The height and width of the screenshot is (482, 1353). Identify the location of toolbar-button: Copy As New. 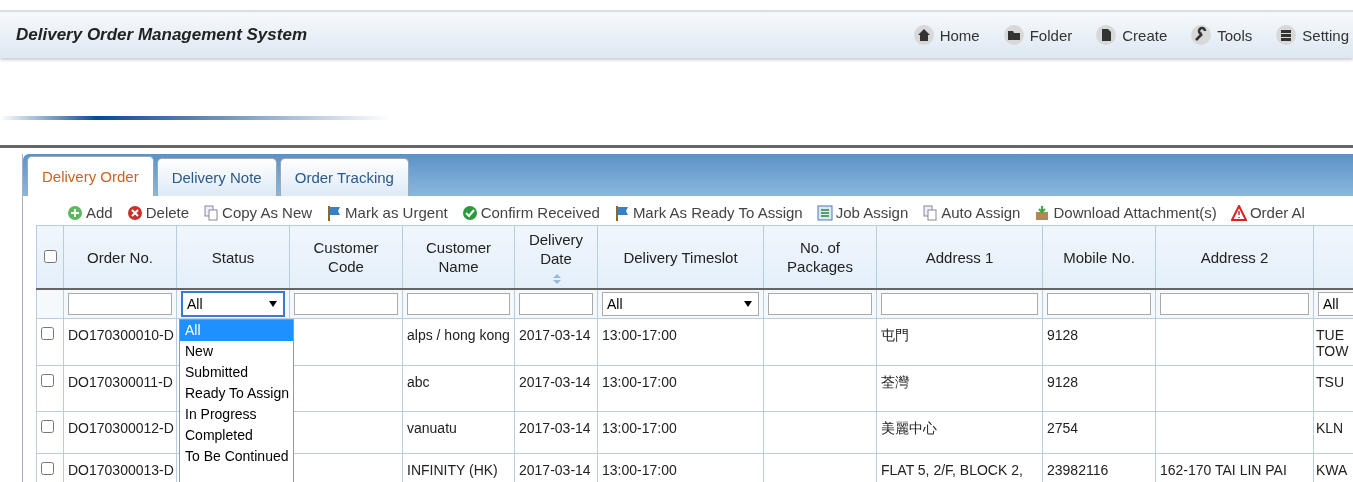
(258, 212).